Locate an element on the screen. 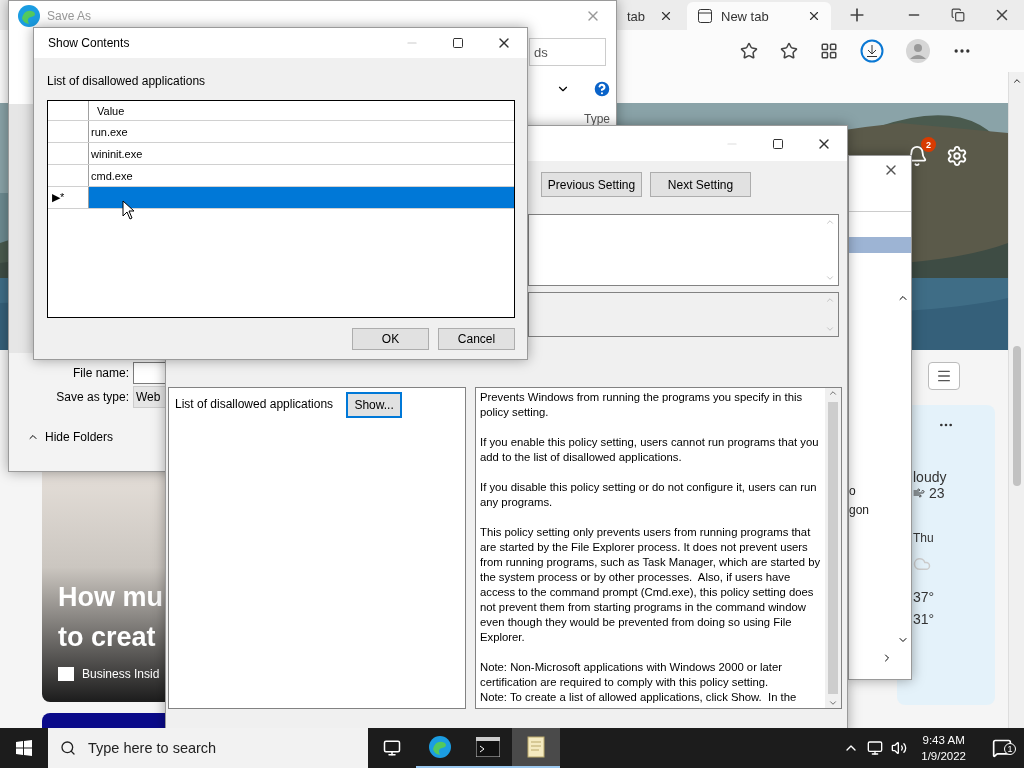 This screenshot has width=1024, height=768. high-temperature: 37° is located at coordinates (924, 597).